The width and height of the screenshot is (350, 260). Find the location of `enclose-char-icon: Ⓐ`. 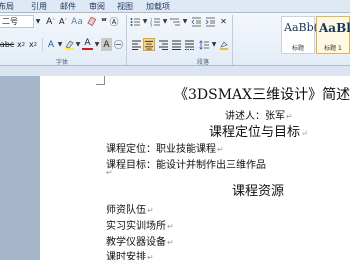

enclose-char-icon: Ⓐ is located at coordinates (114, 21).